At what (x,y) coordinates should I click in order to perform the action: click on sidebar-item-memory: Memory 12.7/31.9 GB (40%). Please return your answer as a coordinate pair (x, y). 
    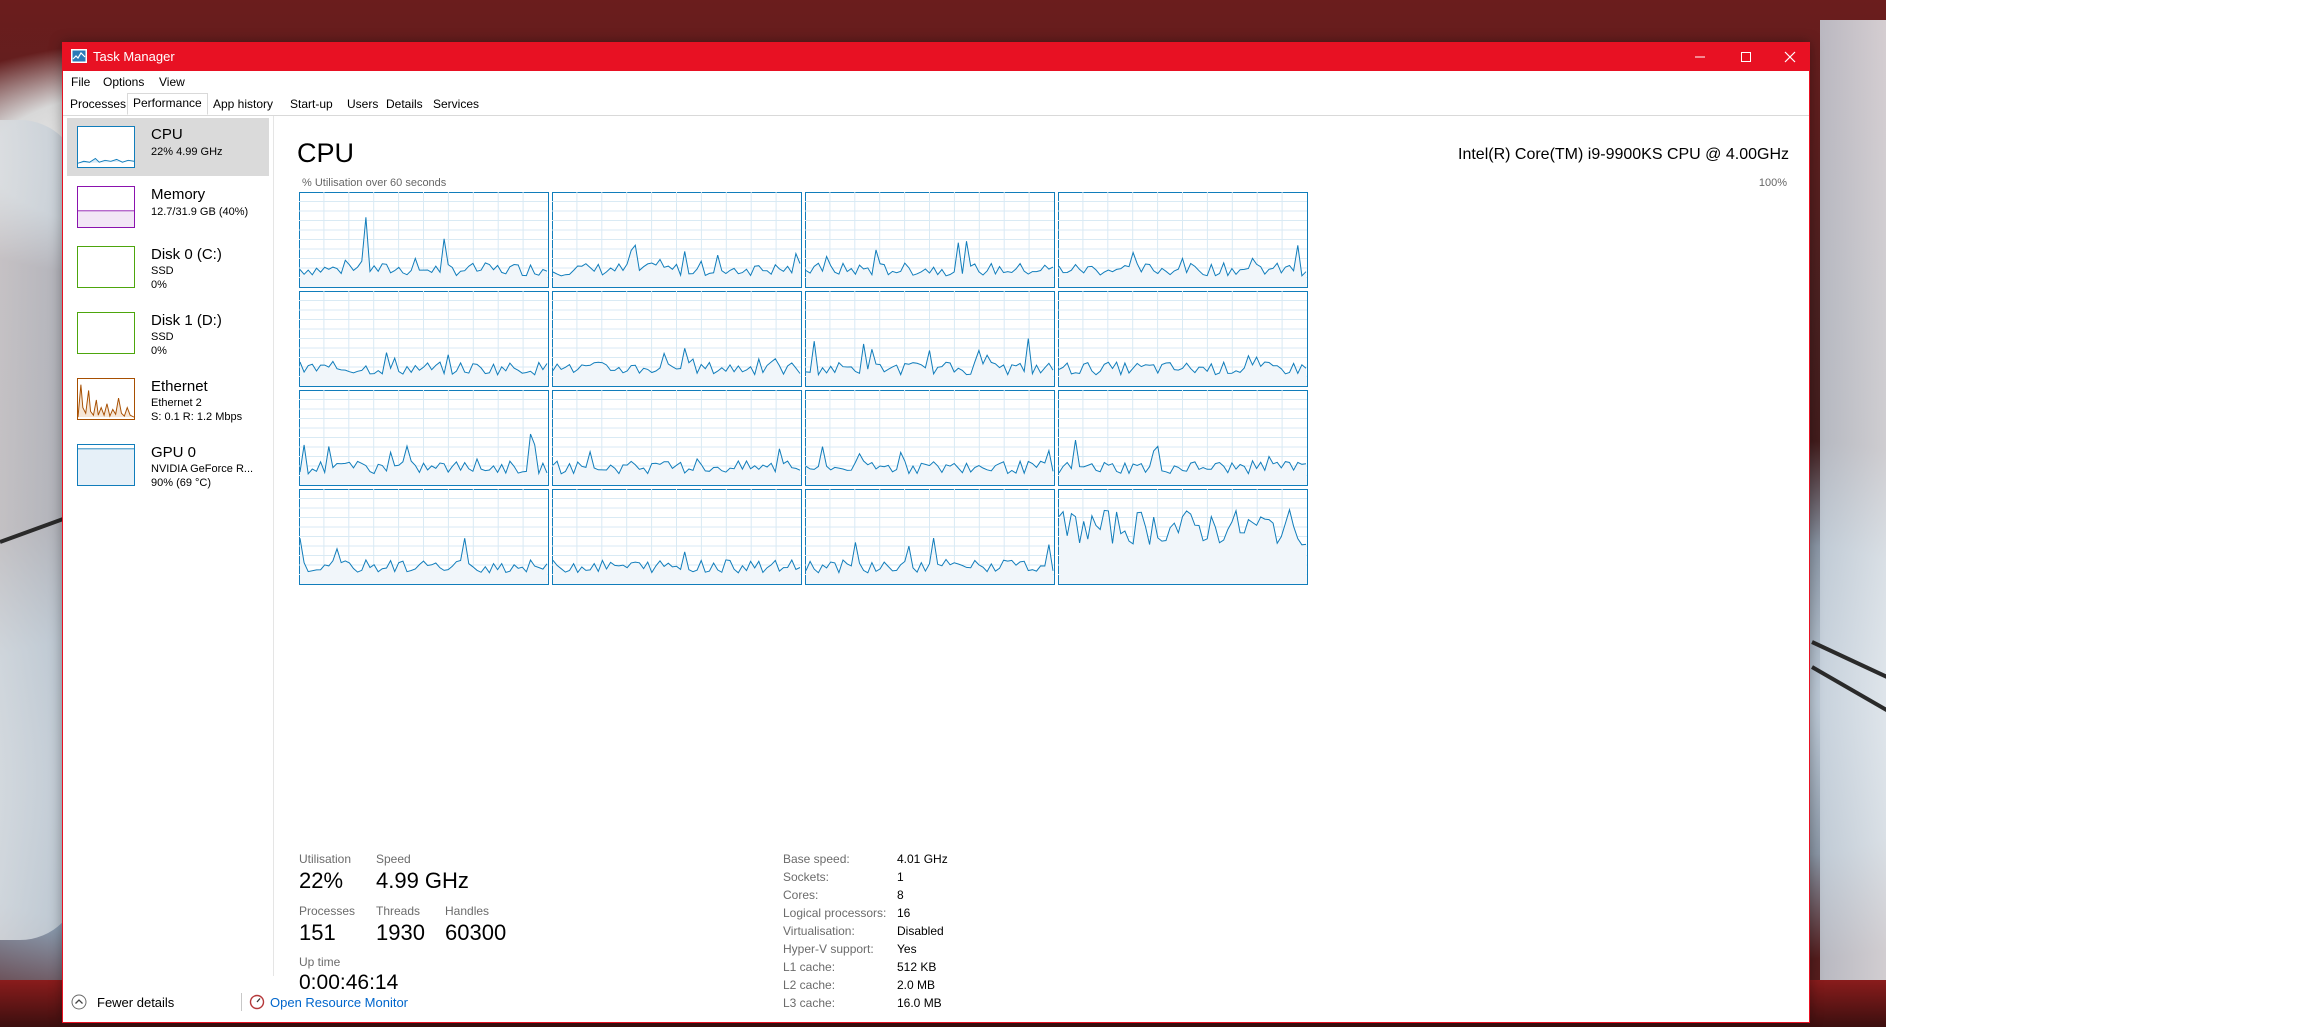
    Looking at the image, I should click on (168, 207).